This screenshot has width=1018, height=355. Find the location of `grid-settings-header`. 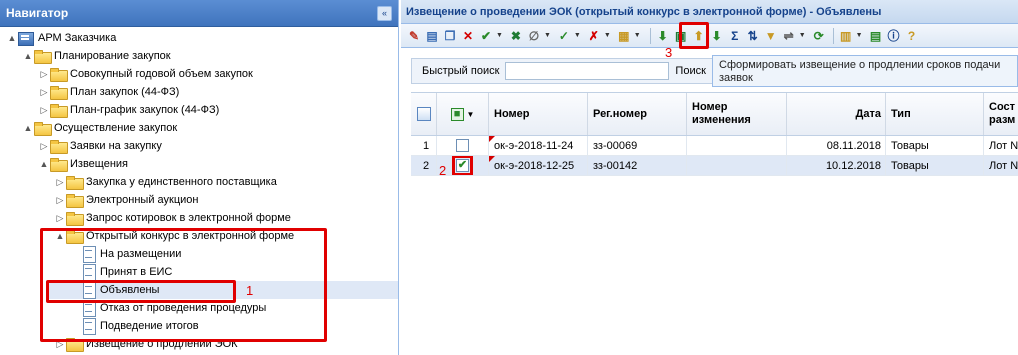

grid-settings-header is located at coordinates (424, 114).